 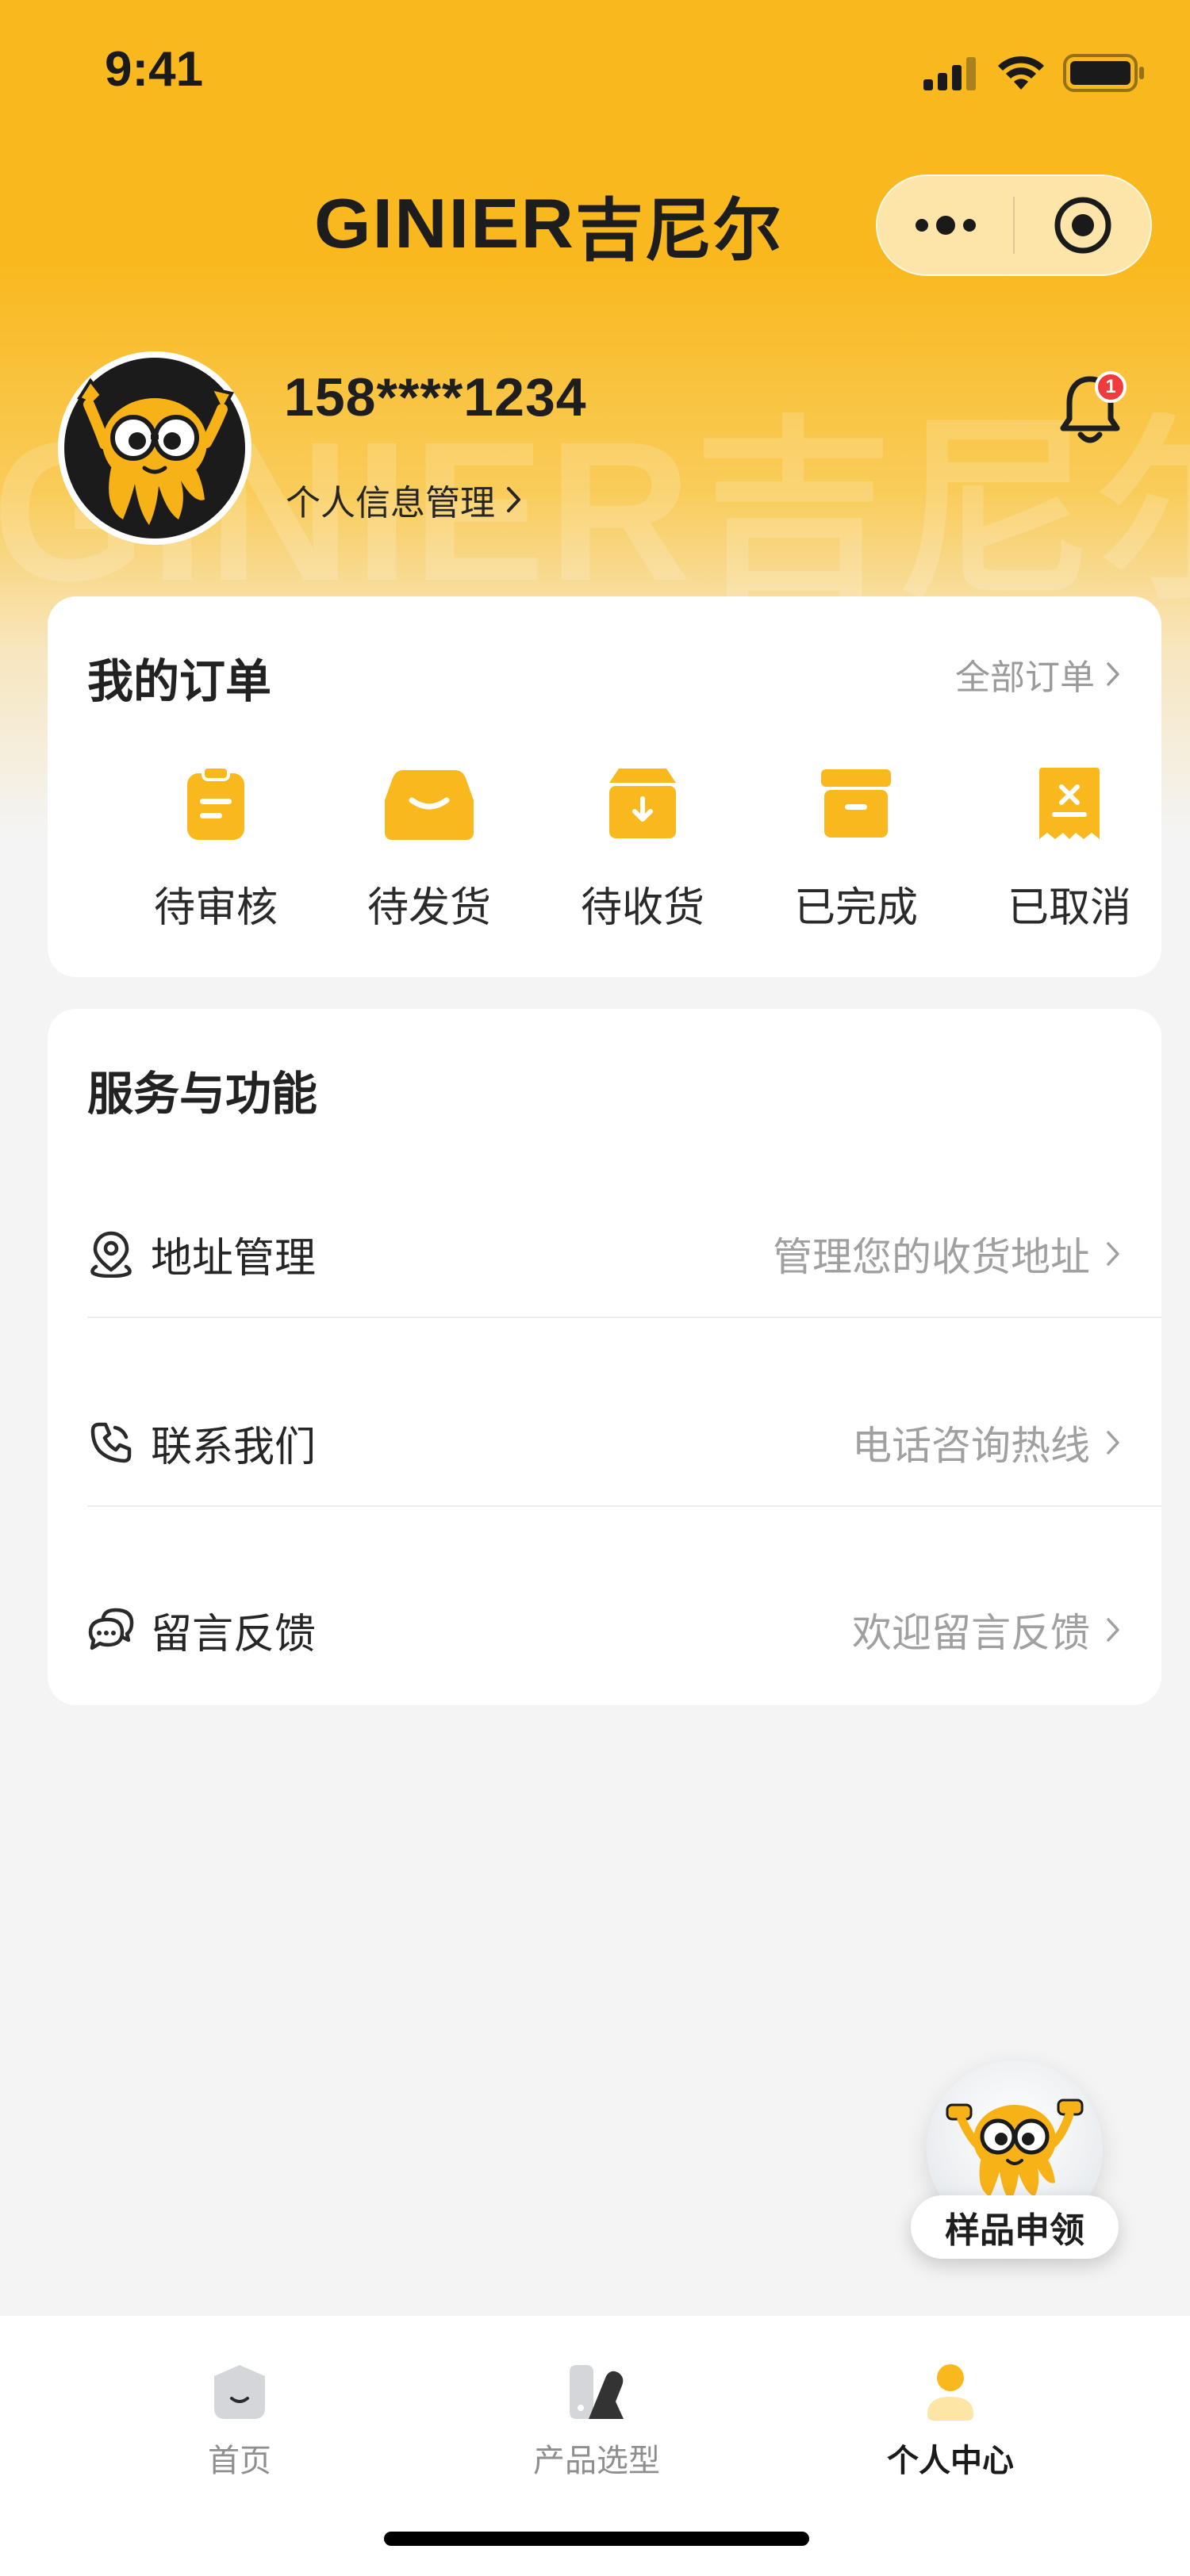 I want to click on order-status-label: 待审核, so click(x=215, y=908).